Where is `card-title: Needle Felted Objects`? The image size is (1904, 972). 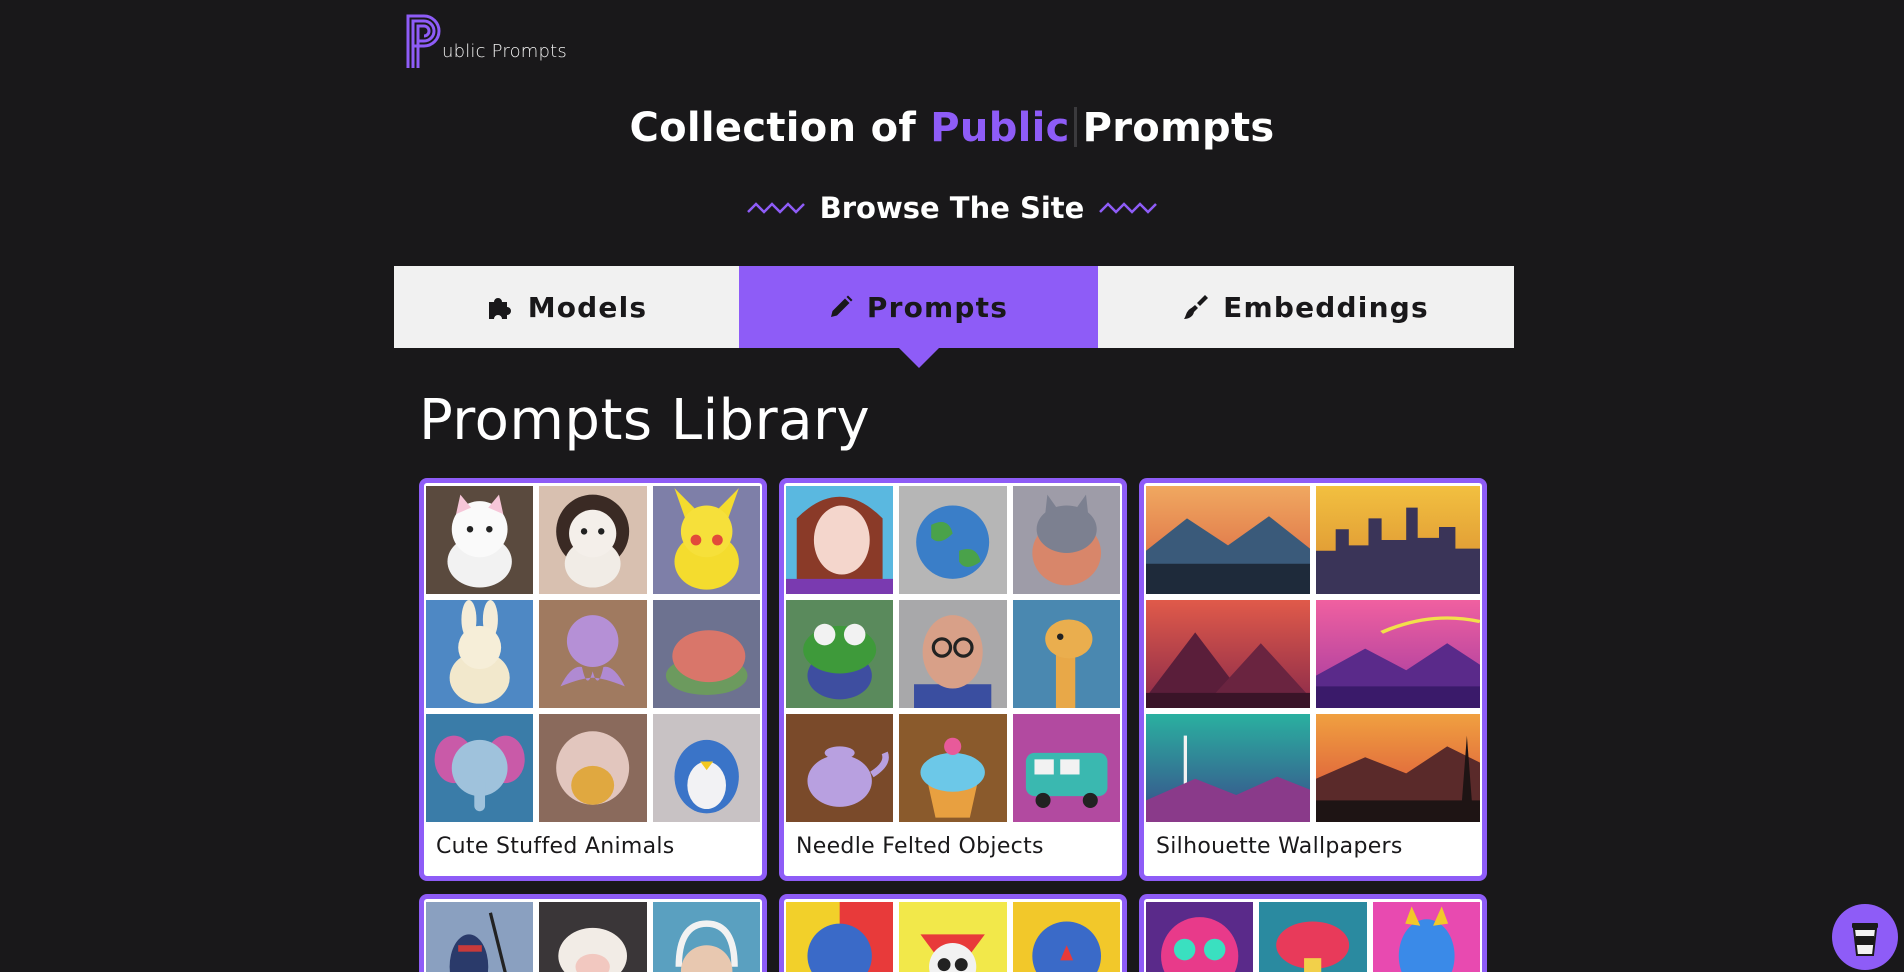
card-title: Needle Felted Objects is located at coordinates (920, 846).